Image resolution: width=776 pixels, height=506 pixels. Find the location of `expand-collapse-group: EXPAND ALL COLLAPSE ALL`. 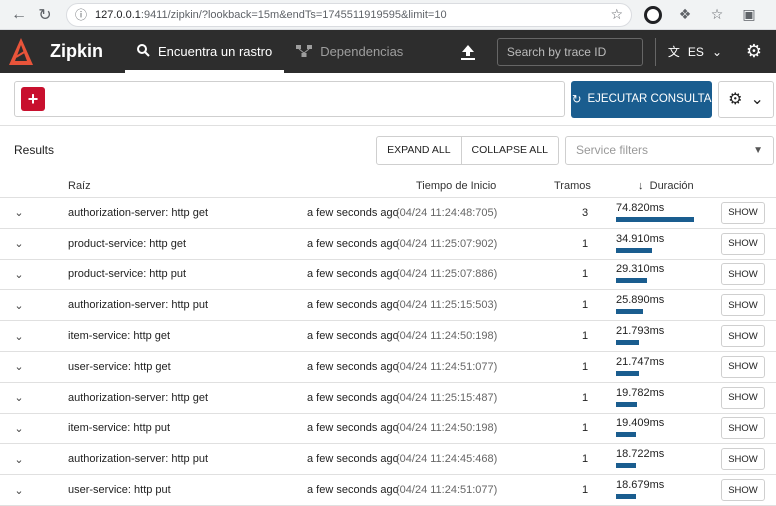

expand-collapse-group: EXPAND ALL COLLAPSE ALL is located at coordinates (467, 150).